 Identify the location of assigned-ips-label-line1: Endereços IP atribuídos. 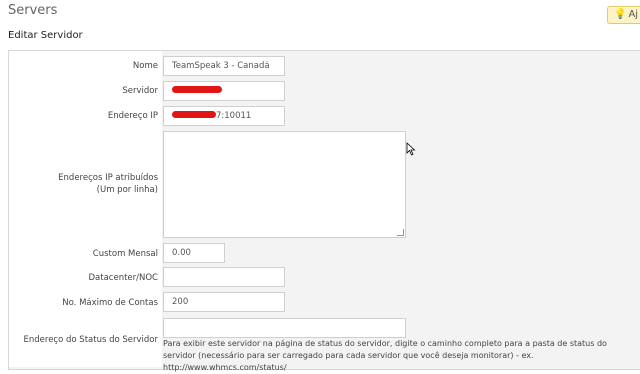
(108, 178).